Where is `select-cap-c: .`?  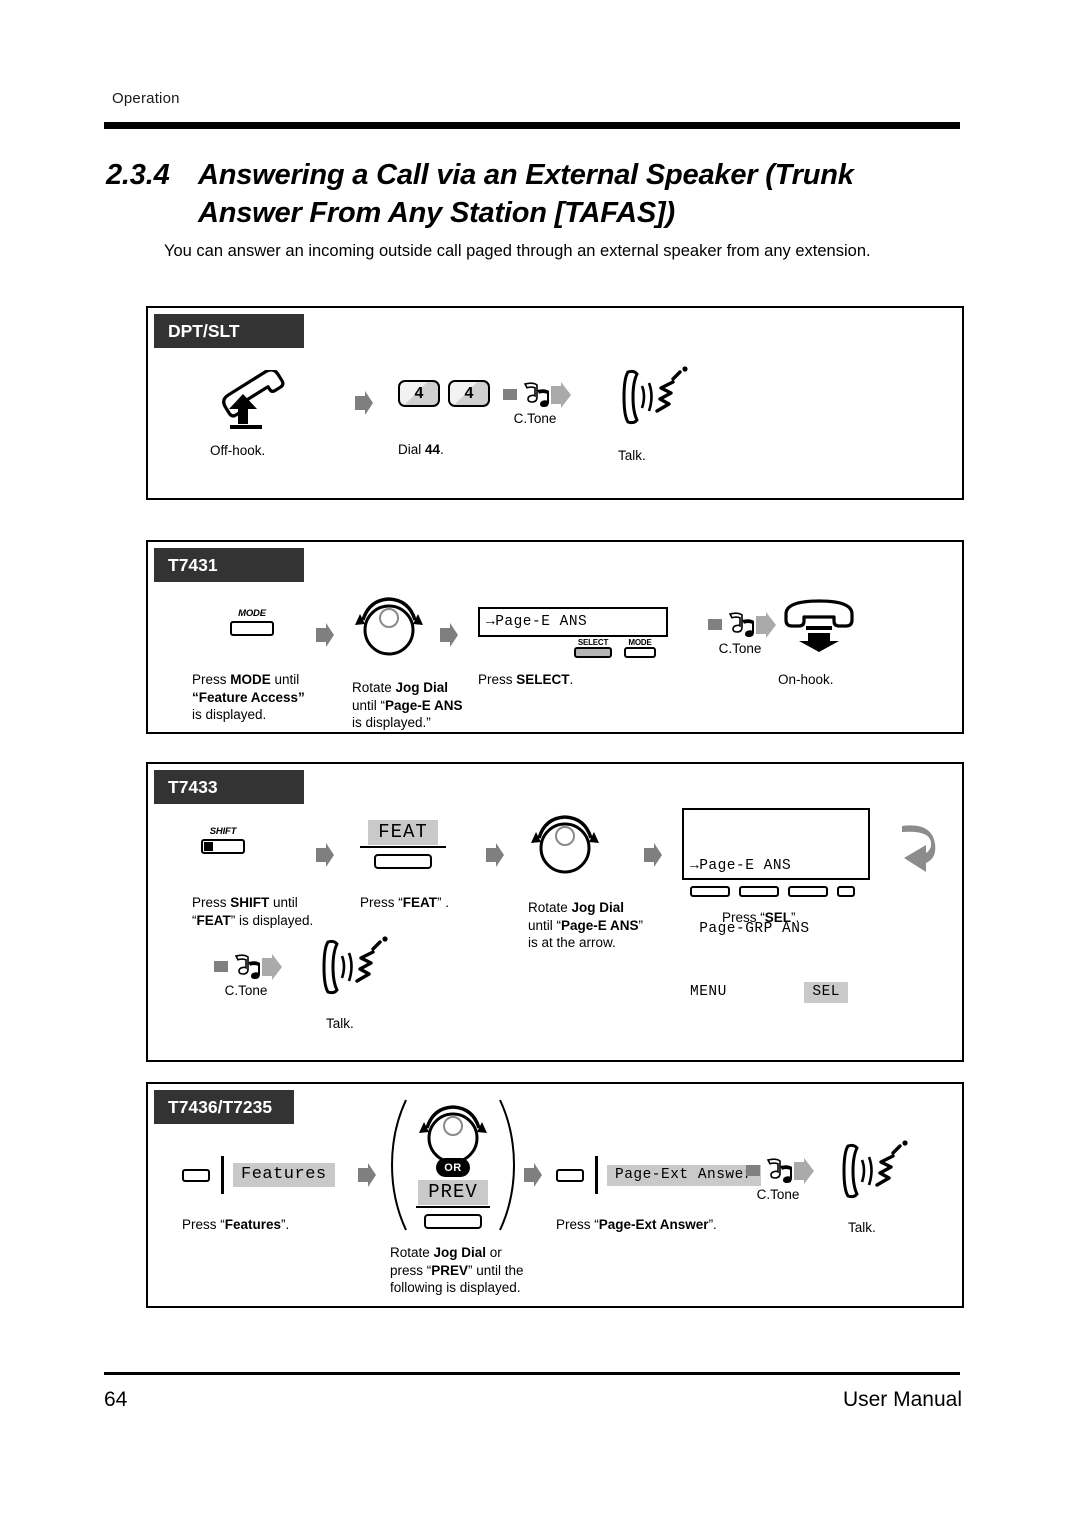 select-cap-c: . is located at coordinates (571, 679).